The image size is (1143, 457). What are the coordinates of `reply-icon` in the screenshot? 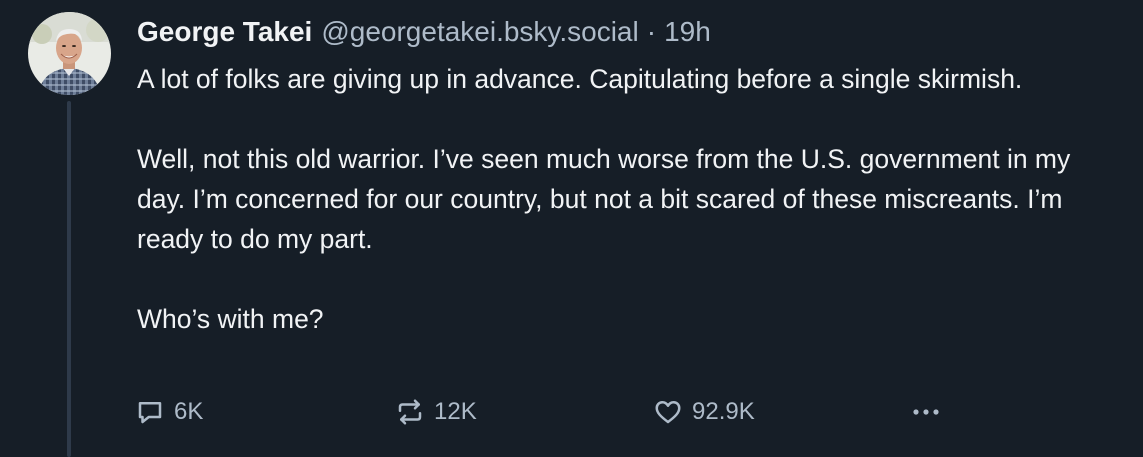 It's located at (150, 412).